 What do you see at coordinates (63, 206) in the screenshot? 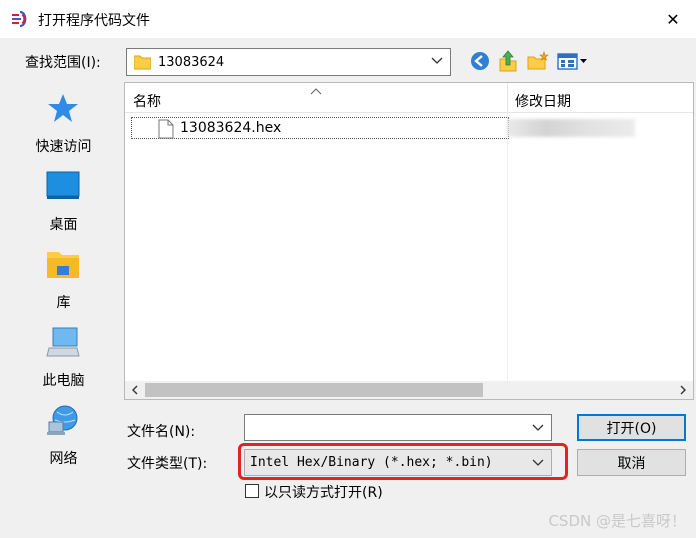
I see `place-desktop: 桌面` at bounding box center [63, 206].